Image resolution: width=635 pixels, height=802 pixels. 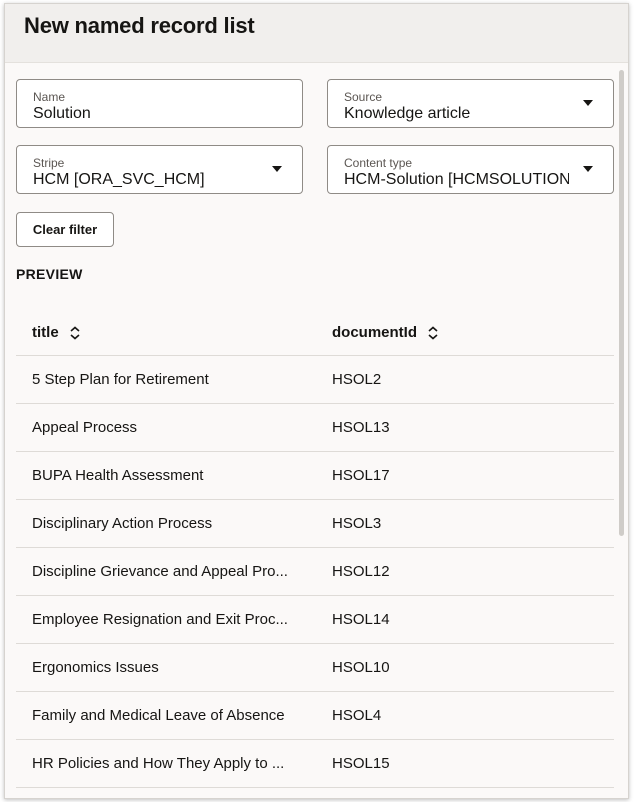 What do you see at coordinates (45, 332) in the screenshot?
I see `column-header-title-label: title` at bounding box center [45, 332].